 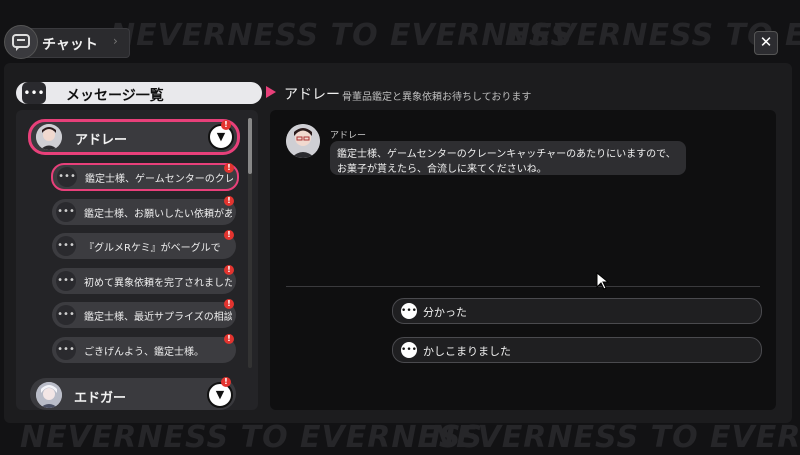 I want to click on conversation-subtitle: 骨董品鑑定と異象依頼お待ちしております, so click(x=437, y=97).